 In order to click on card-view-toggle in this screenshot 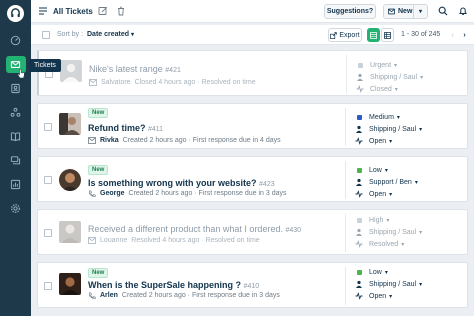, I will do `click(373, 35)`.